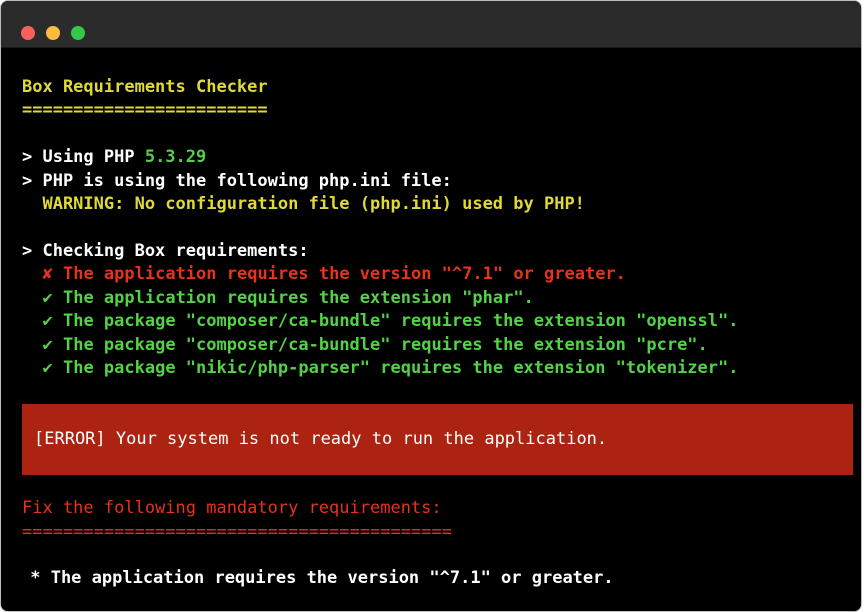 The width and height of the screenshot is (864, 612). What do you see at coordinates (28, 33) in the screenshot?
I see `close-window-button` at bounding box center [28, 33].